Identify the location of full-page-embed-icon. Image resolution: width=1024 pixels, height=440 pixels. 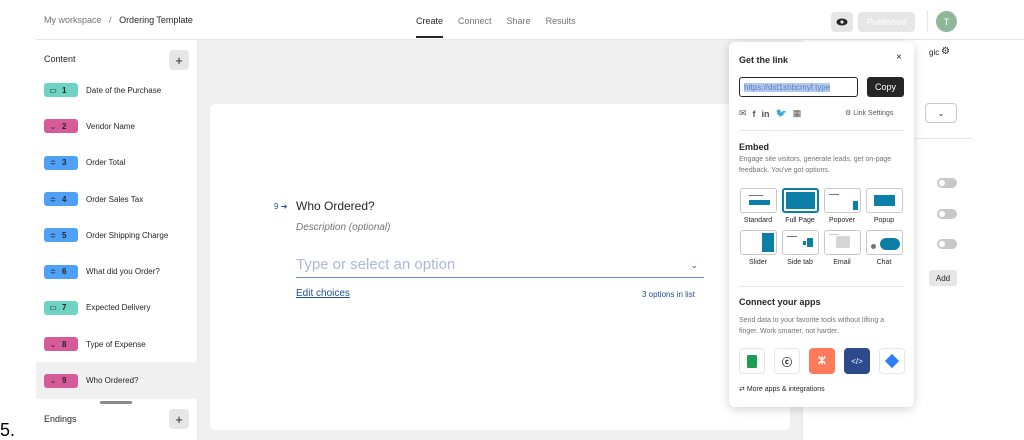
(800, 200).